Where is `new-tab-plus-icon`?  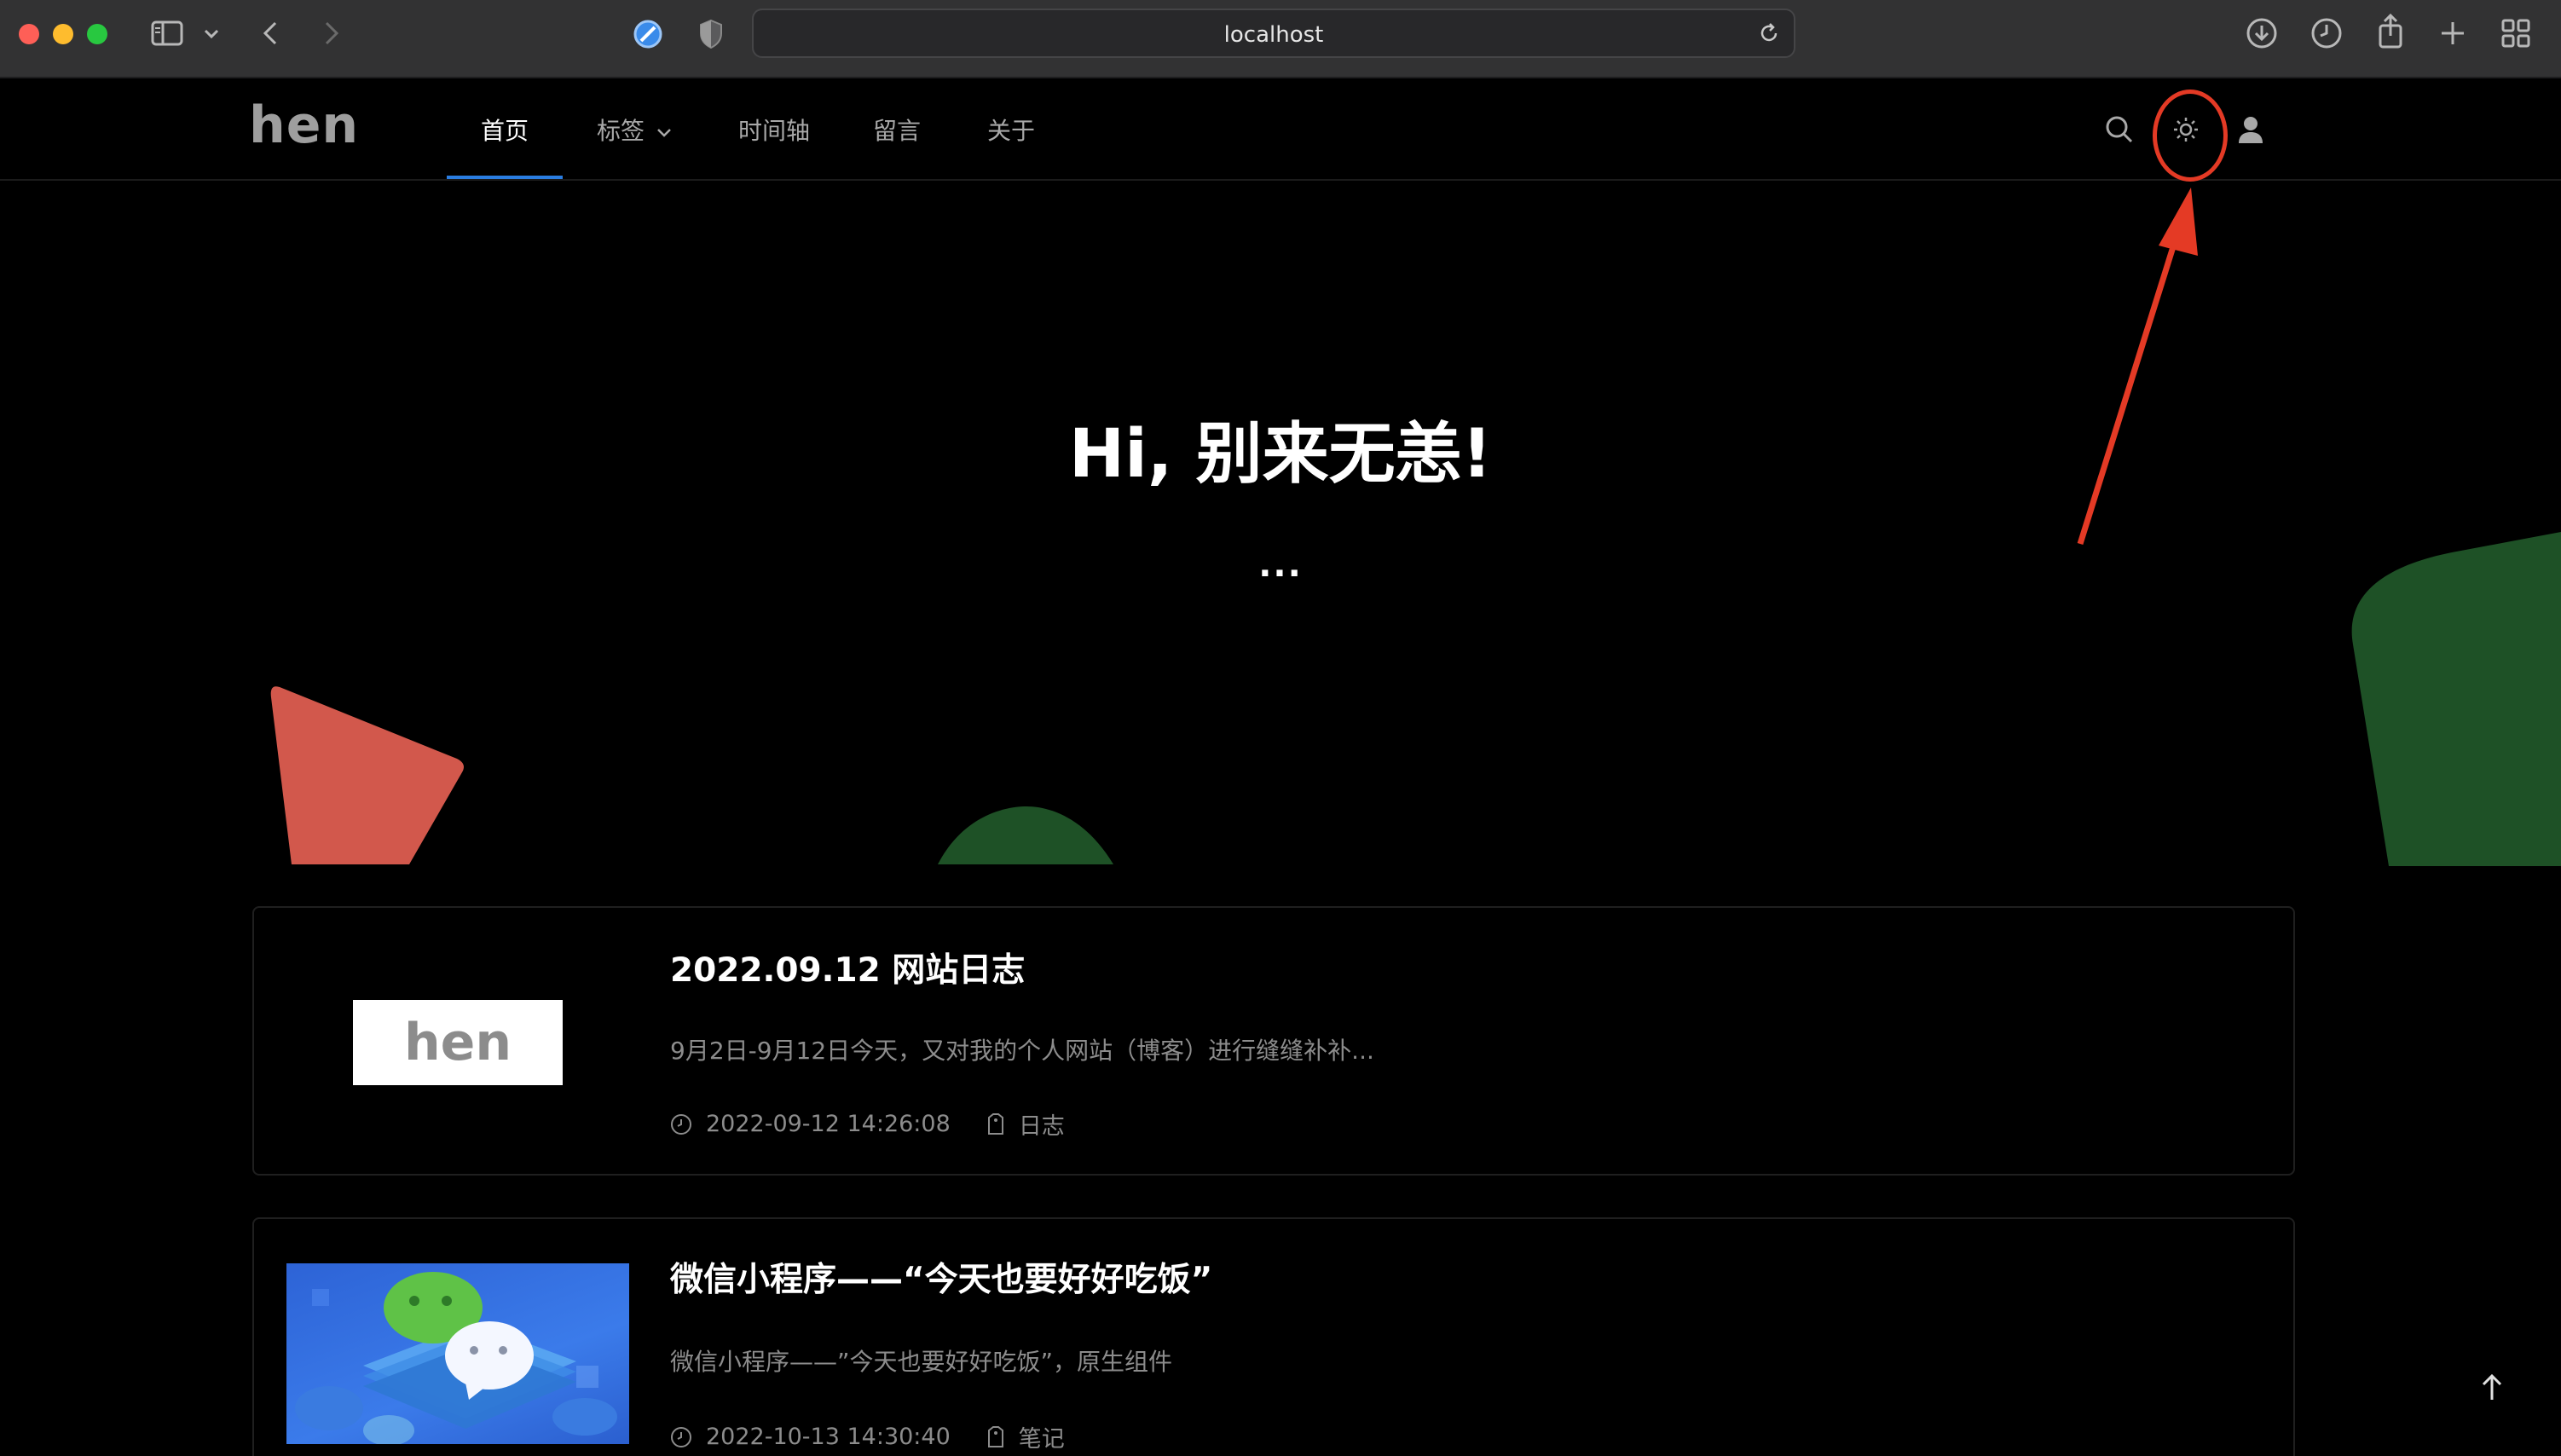 new-tab-plus-icon is located at coordinates (2453, 33).